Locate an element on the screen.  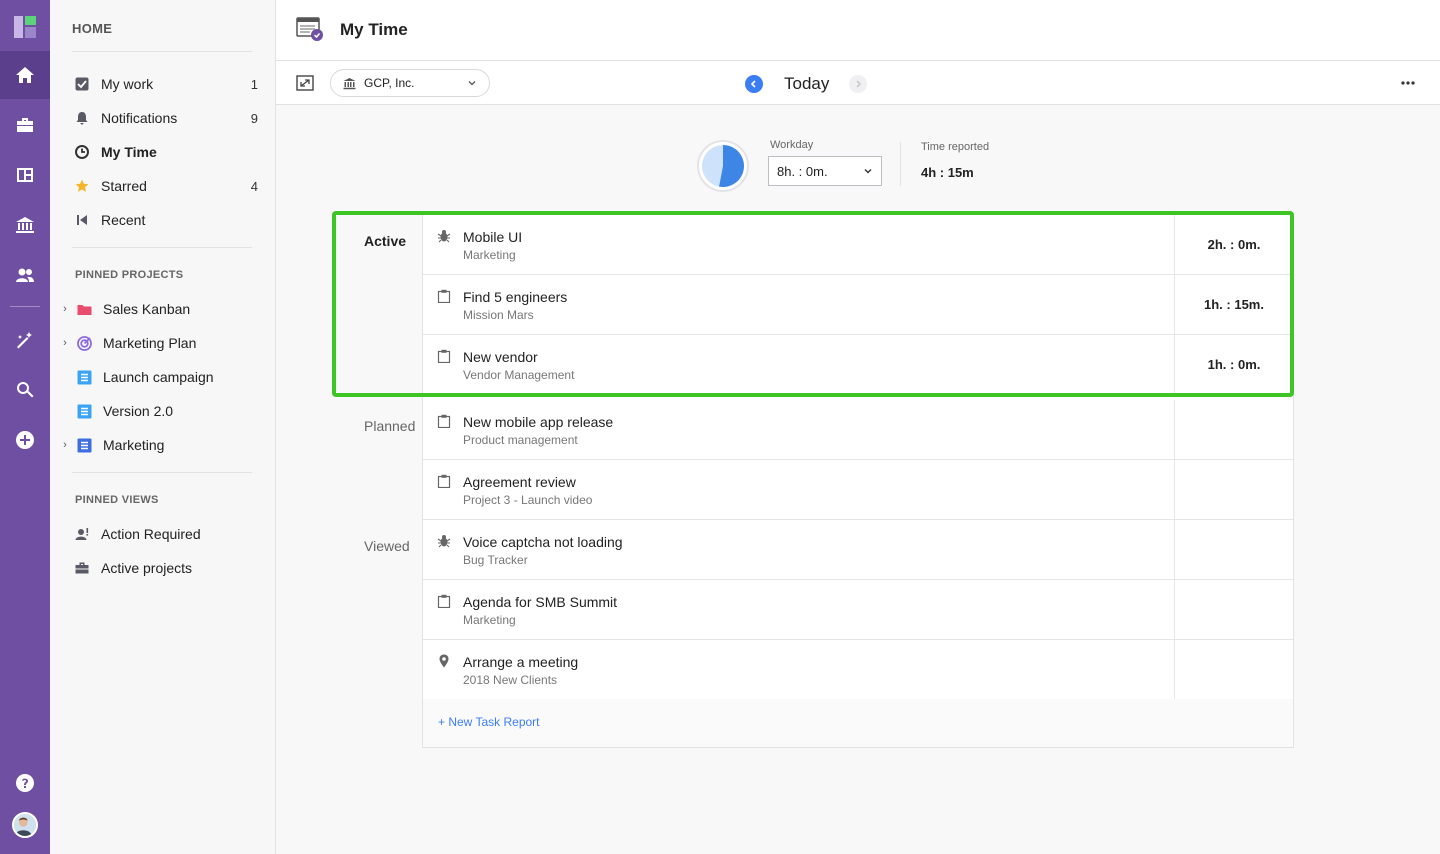
time-reported-pie is located at coordinates (723, 166).